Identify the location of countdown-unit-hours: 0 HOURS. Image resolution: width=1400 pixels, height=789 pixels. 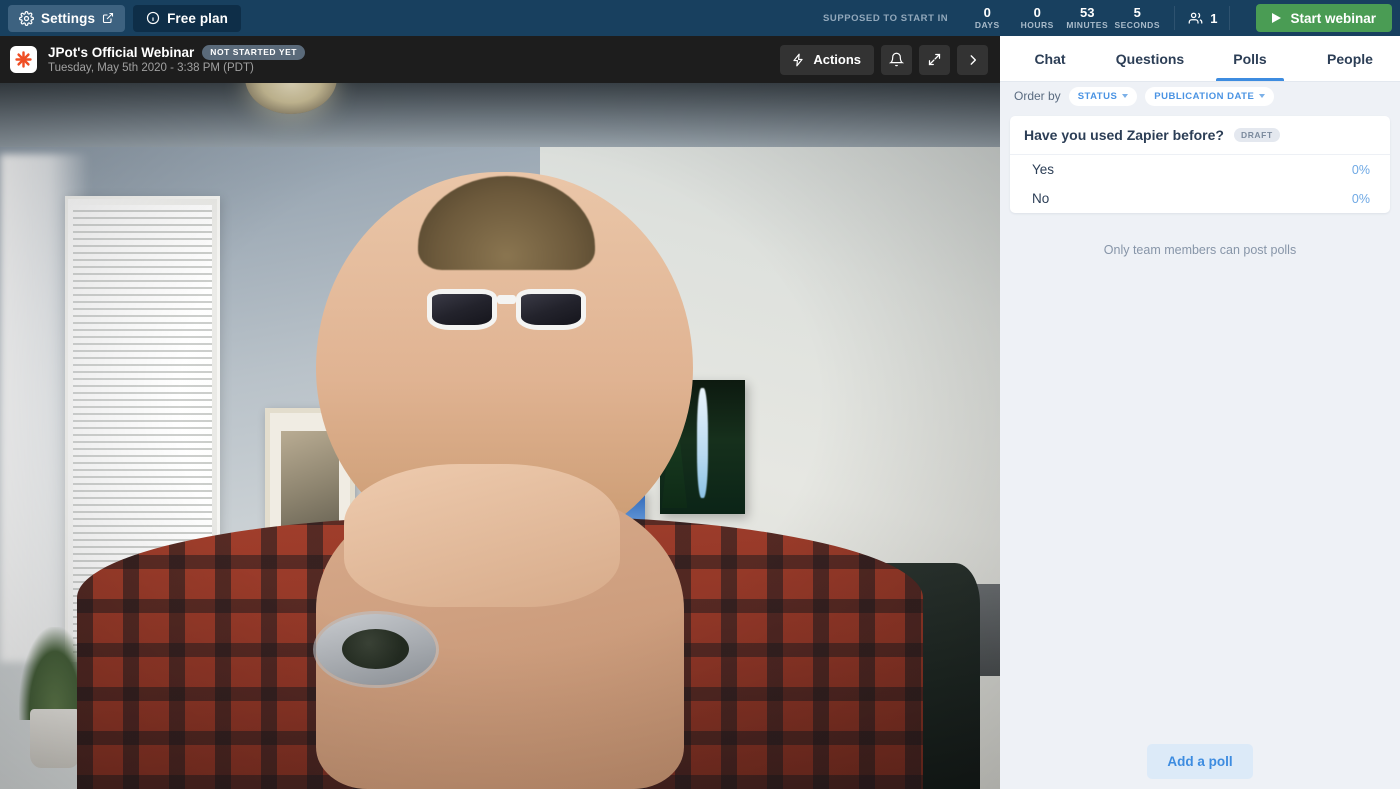
(1037, 17).